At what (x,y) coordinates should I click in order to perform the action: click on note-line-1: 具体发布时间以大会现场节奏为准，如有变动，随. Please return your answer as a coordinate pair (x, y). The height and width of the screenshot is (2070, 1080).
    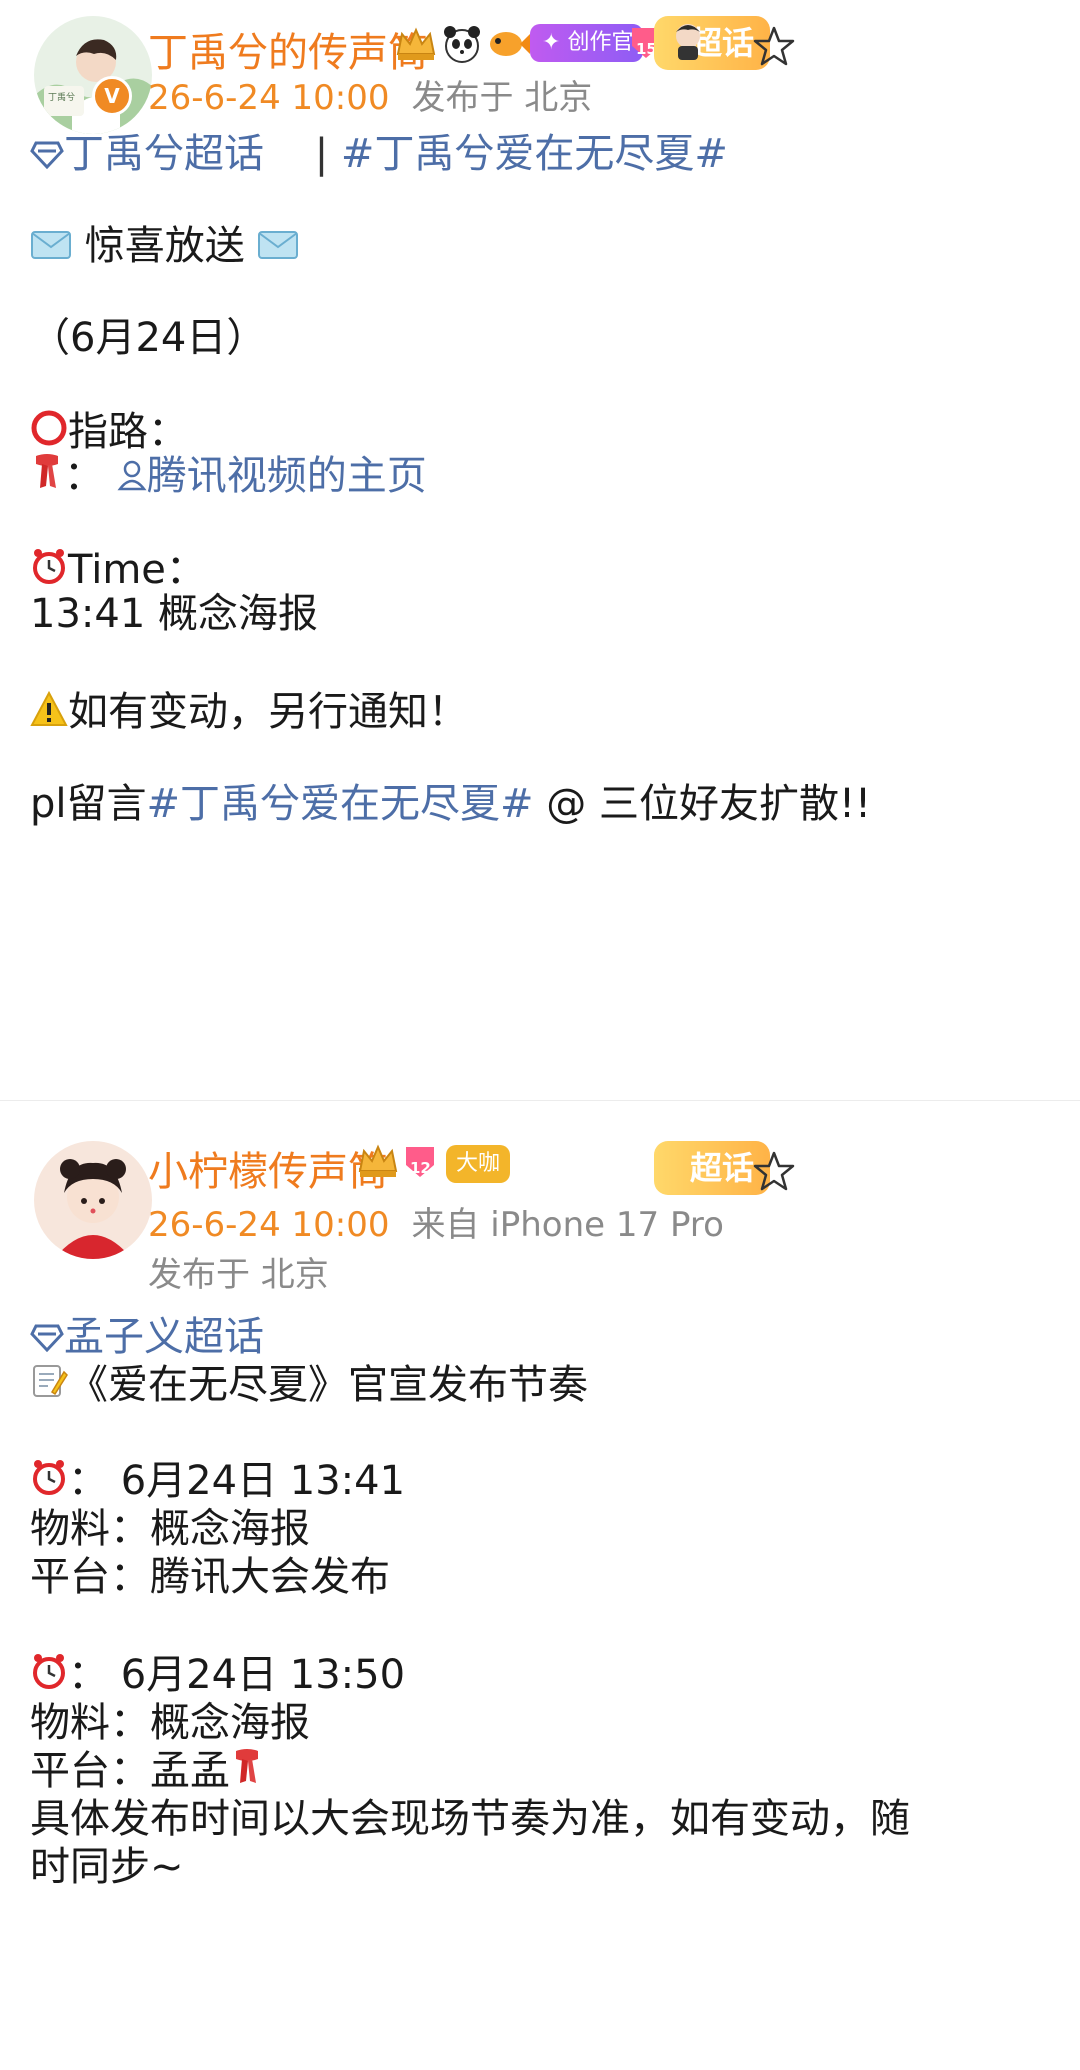
    Looking at the image, I should click on (470, 1819).